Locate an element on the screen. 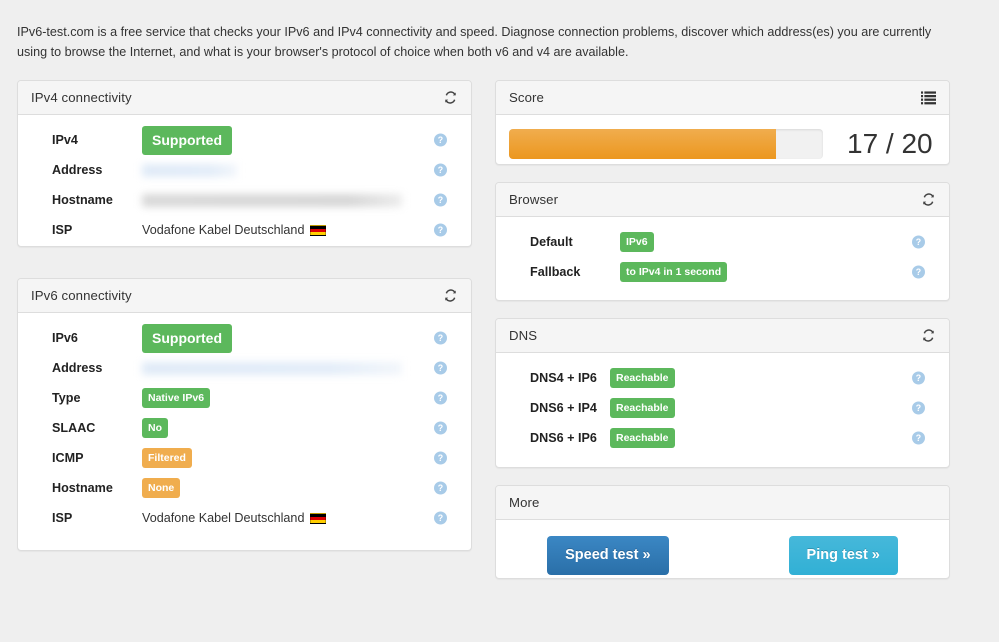 This screenshot has width=999, height=642. status-badge: IPv6 is located at coordinates (637, 242).